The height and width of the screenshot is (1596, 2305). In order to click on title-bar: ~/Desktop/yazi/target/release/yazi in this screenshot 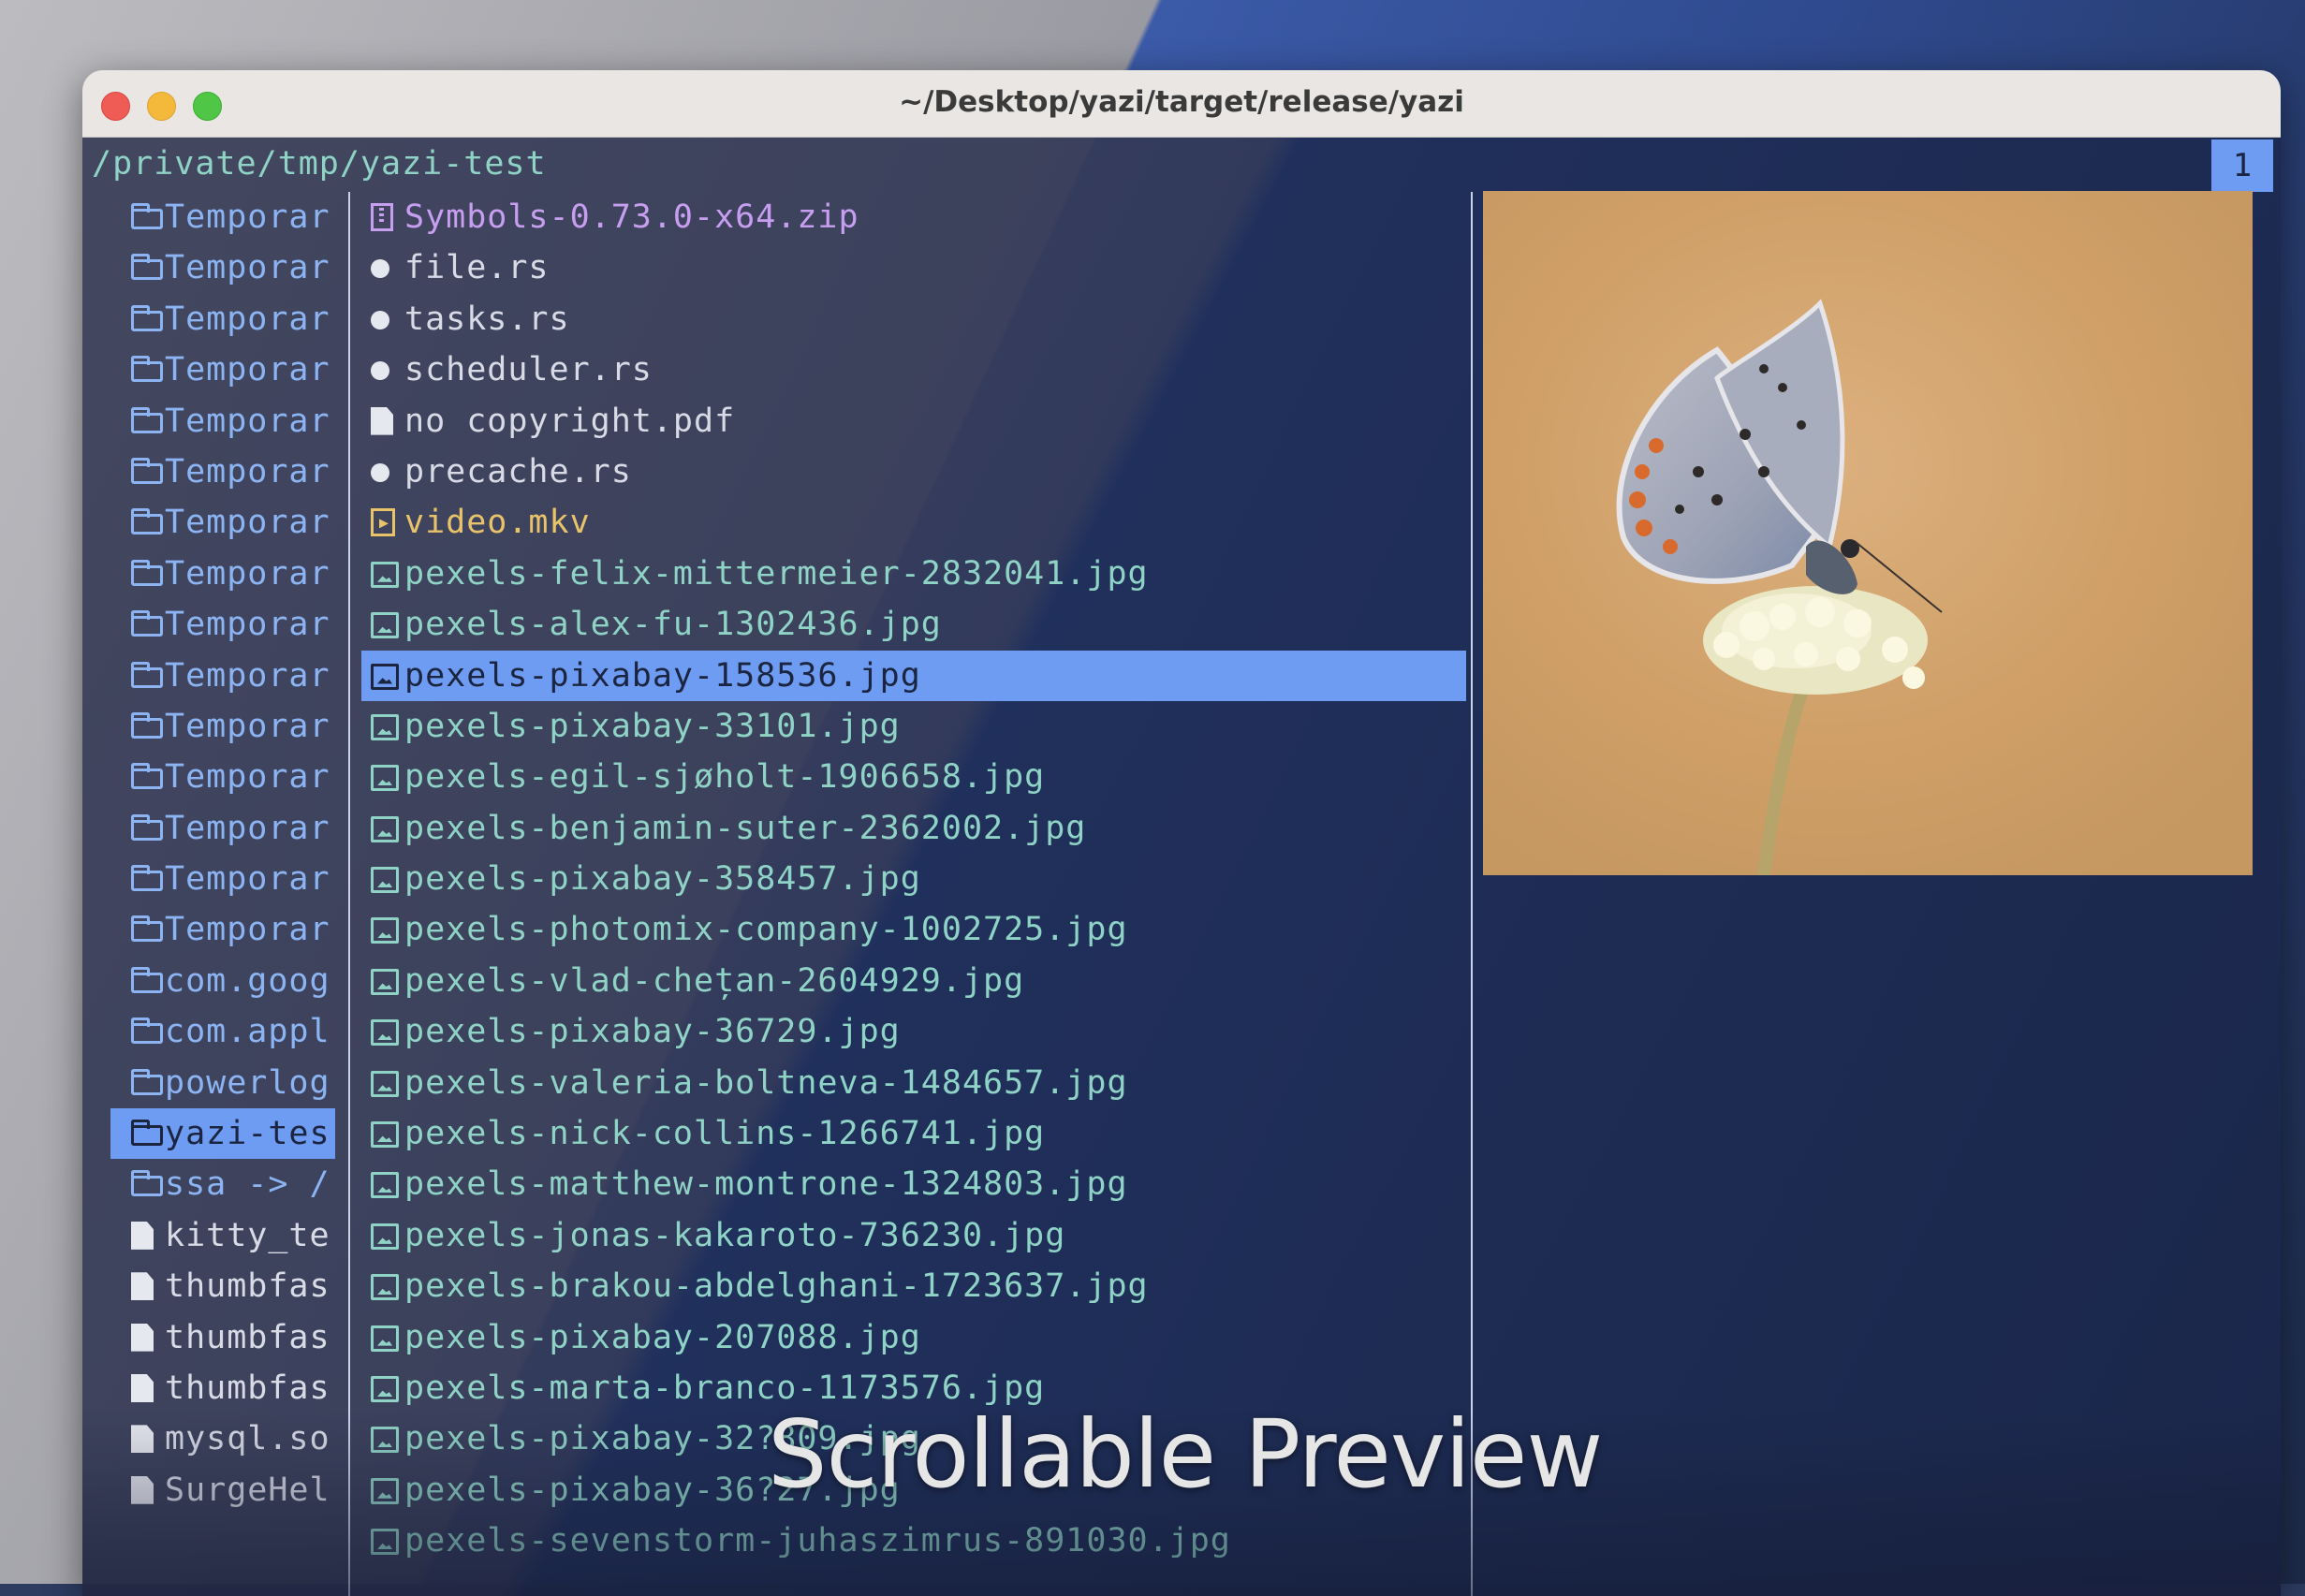, I will do `click(1181, 104)`.